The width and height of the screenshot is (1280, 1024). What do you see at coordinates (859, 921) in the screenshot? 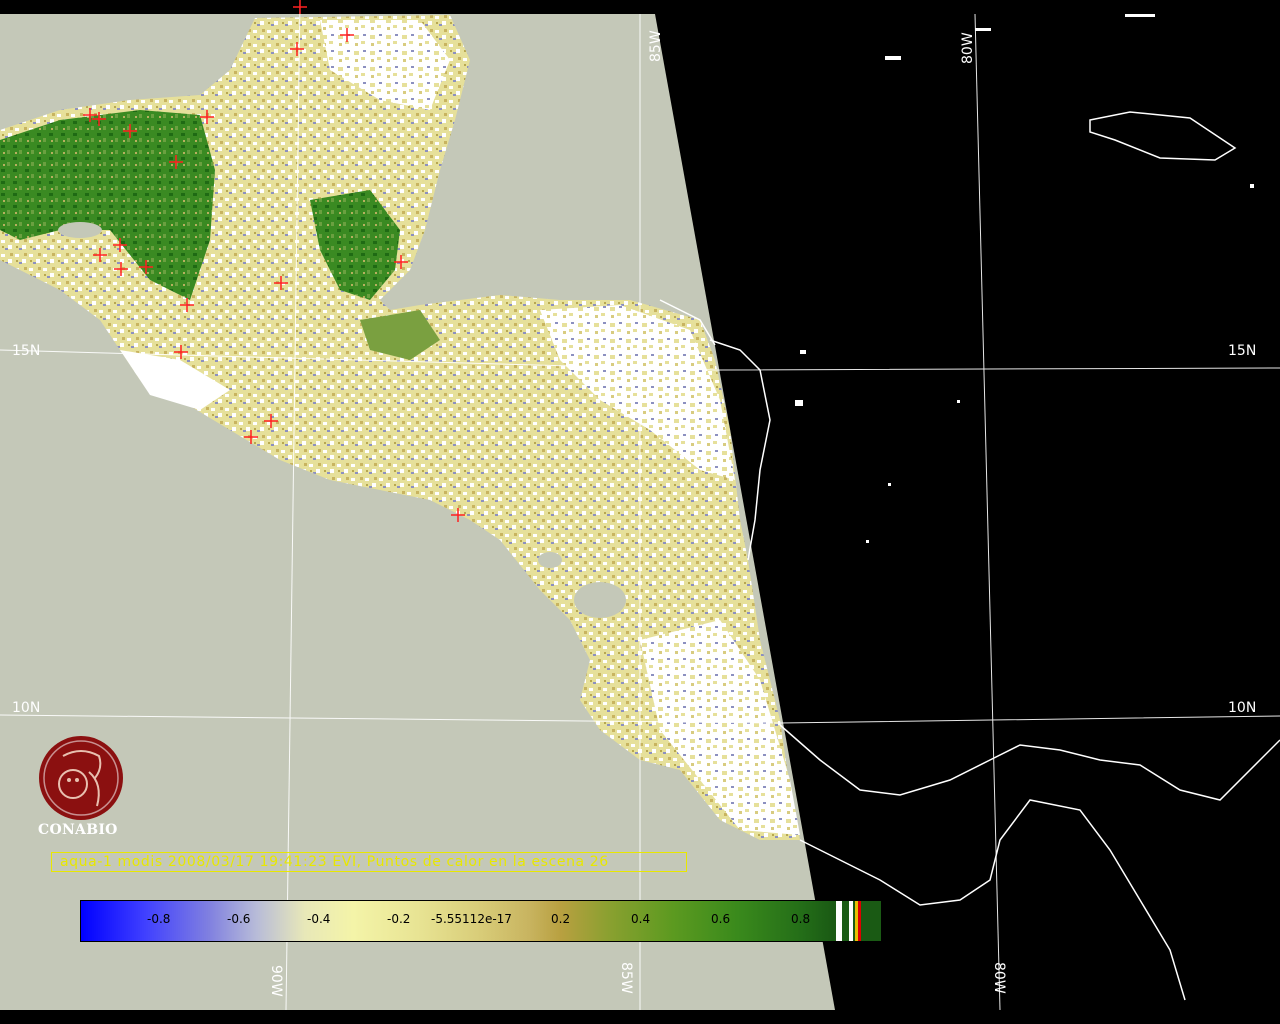
I see `colorbar-stripe-red` at bounding box center [859, 921].